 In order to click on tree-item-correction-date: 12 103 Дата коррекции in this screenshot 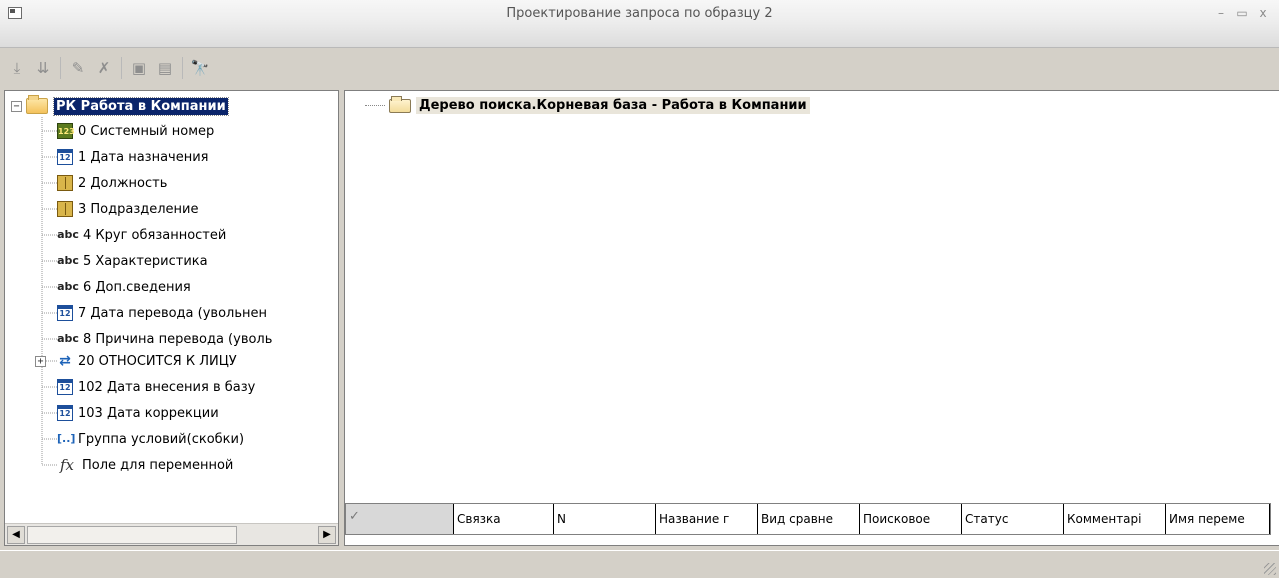, I will do `click(138, 413)`.